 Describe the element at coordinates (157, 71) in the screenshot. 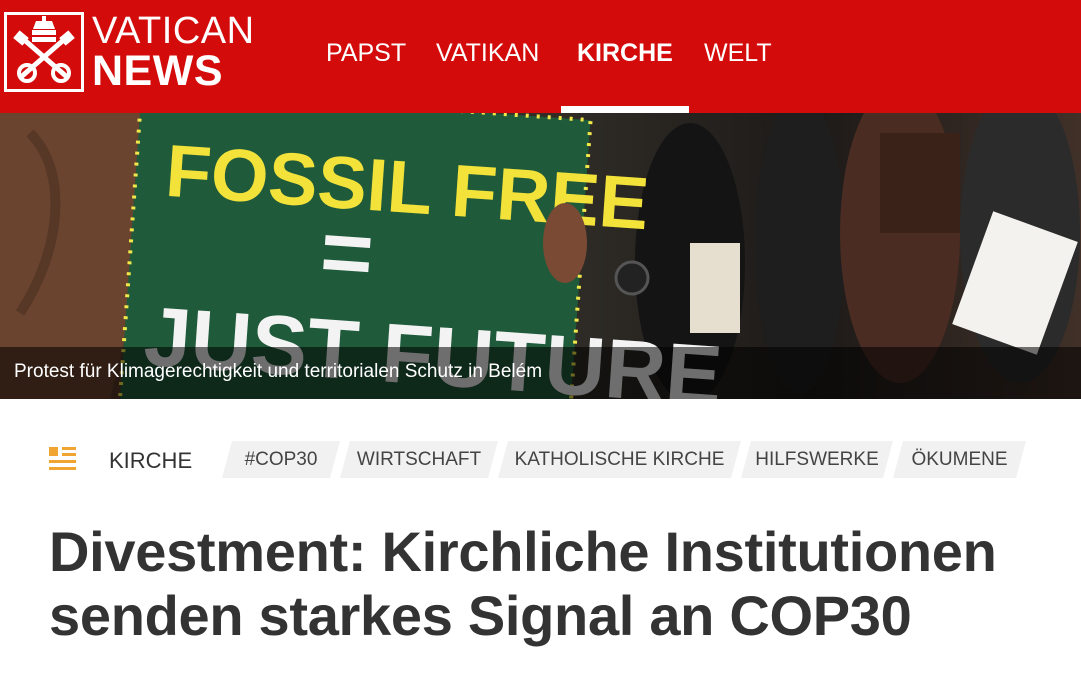

I see `logo-wordmark-news: NEWS` at that location.